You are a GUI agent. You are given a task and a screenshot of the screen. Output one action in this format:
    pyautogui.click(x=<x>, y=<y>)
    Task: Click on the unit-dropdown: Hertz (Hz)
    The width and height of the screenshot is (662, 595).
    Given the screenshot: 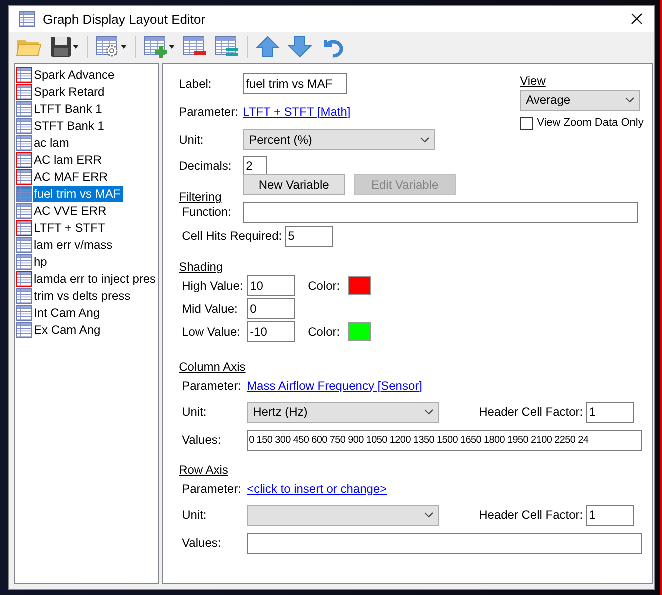 What is the action you would take?
    pyautogui.click(x=343, y=412)
    